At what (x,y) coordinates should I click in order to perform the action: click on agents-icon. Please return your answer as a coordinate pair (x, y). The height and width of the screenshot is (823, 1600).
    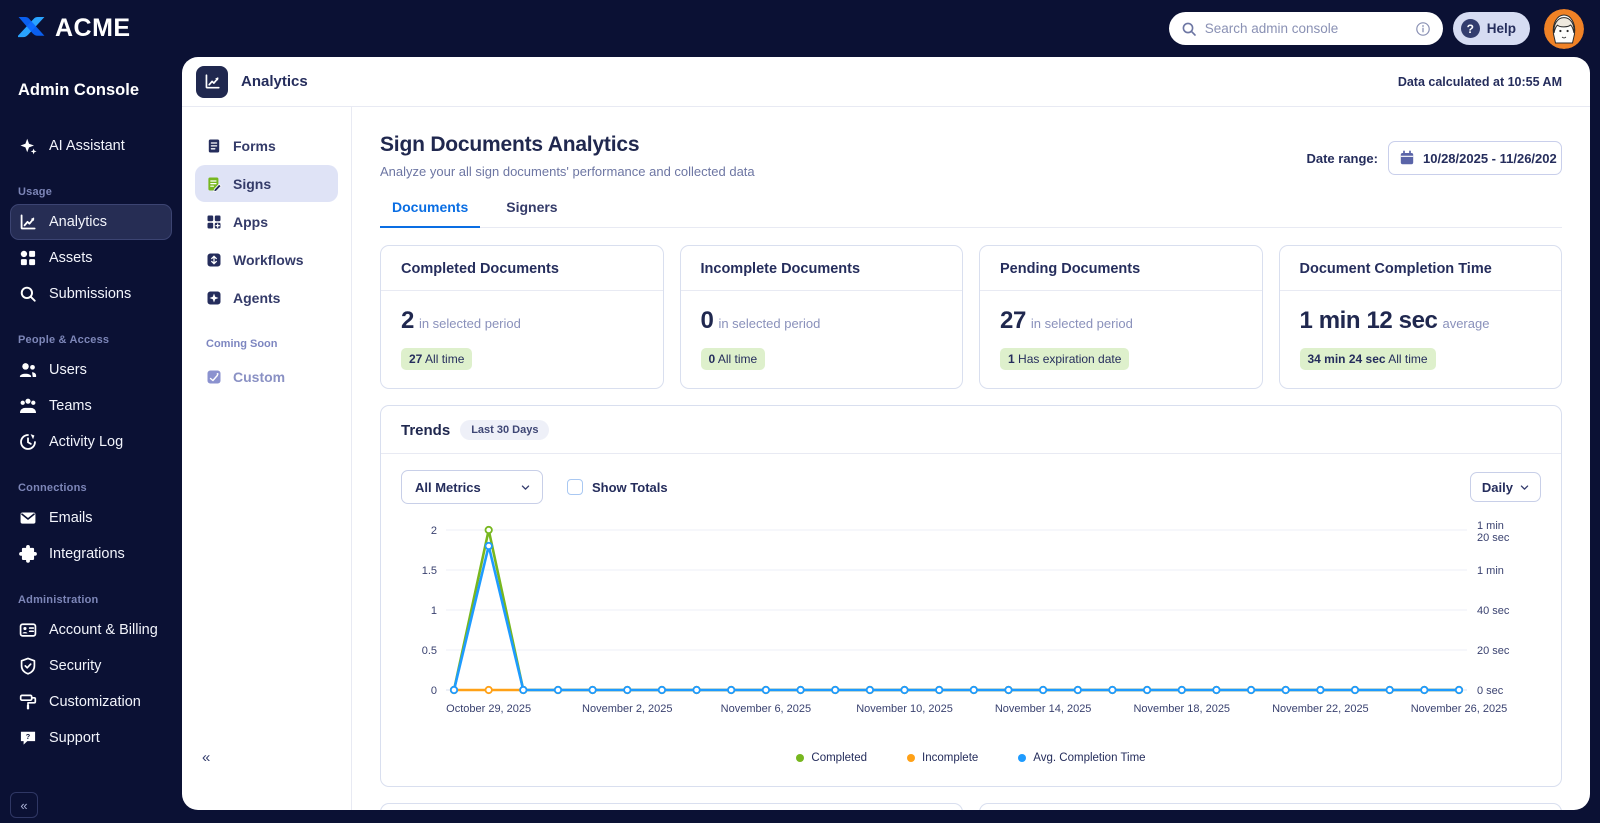
    Looking at the image, I should click on (214, 298).